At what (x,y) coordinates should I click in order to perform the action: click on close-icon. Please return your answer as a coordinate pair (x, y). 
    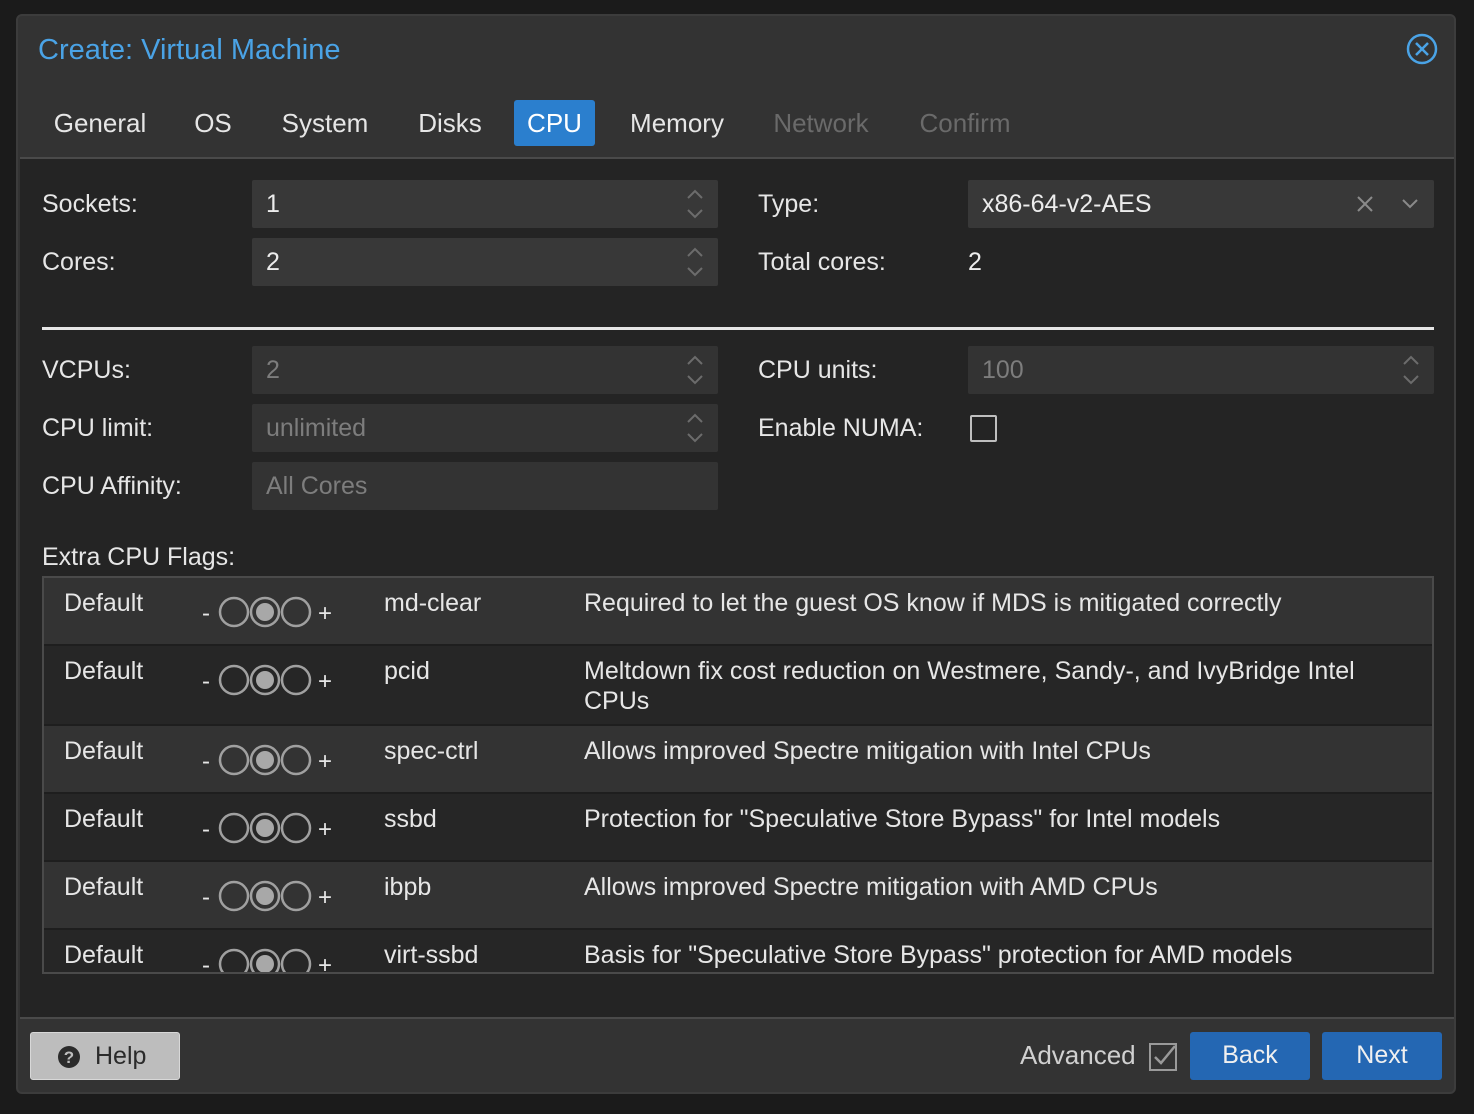
    Looking at the image, I should click on (1422, 49).